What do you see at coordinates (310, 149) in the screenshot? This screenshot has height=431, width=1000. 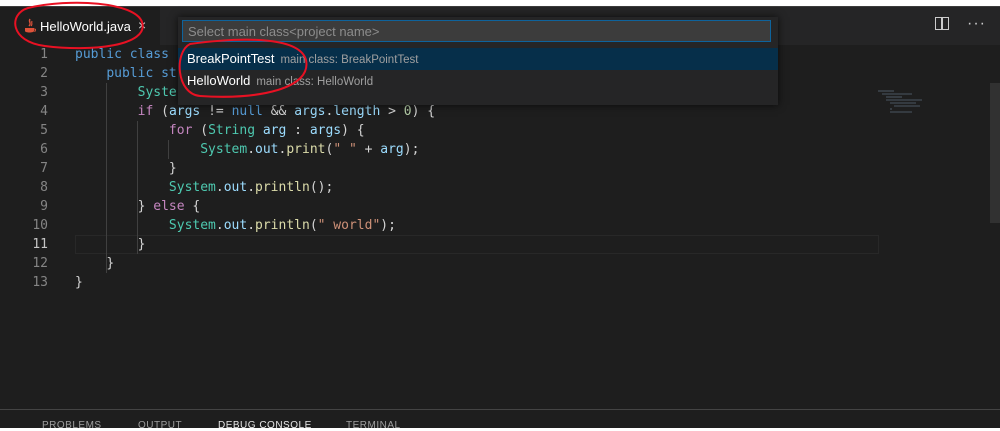 I see `code-text: System.out.print(" " + arg);` at bounding box center [310, 149].